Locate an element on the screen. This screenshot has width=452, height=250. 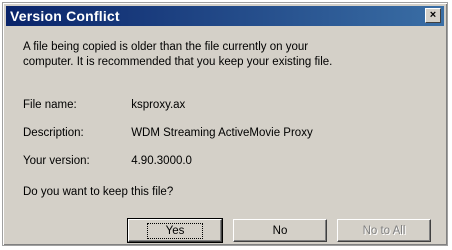
no-to-all-button-label: No to All is located at coordinates (384, 230).